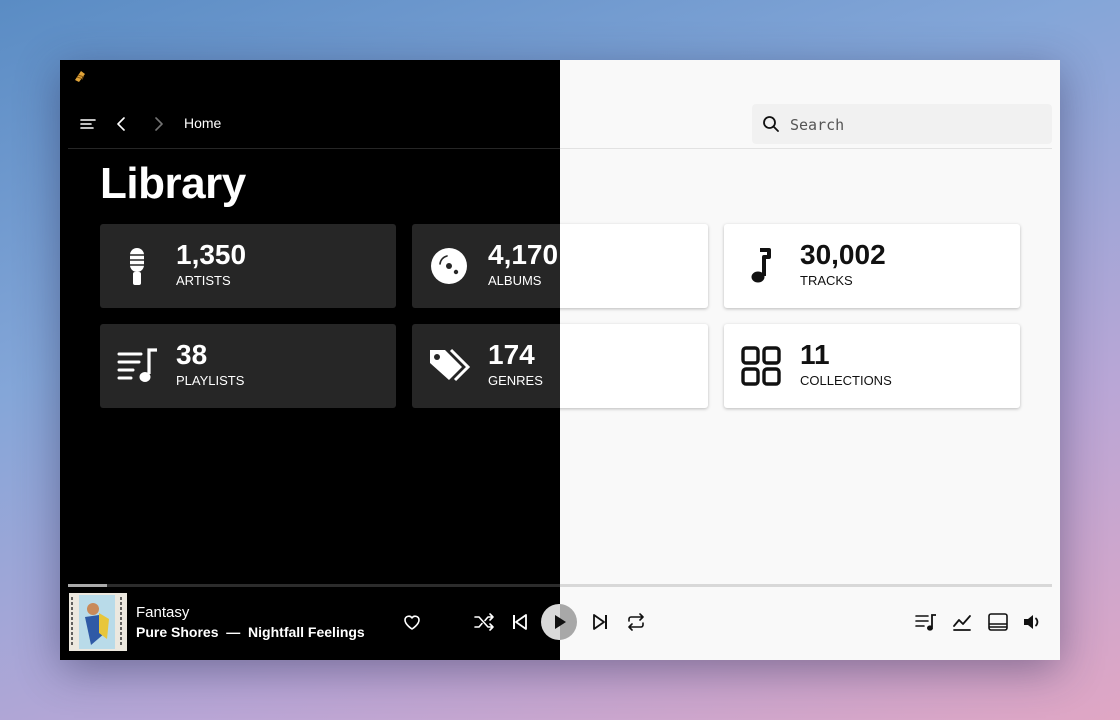 This screenshot has height=720, width=1120. I want to click on repeat-icon, so click(636, 622).